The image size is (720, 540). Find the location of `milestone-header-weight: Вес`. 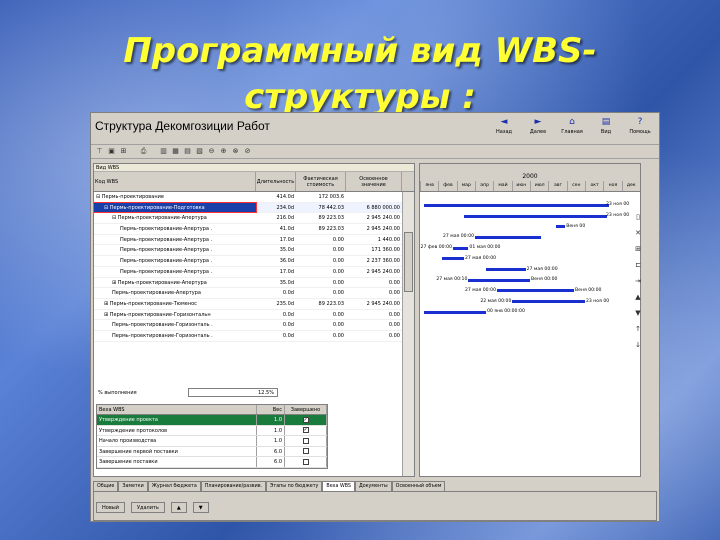

milestone-header-weight: Вес is located at coordinates (271, 409).